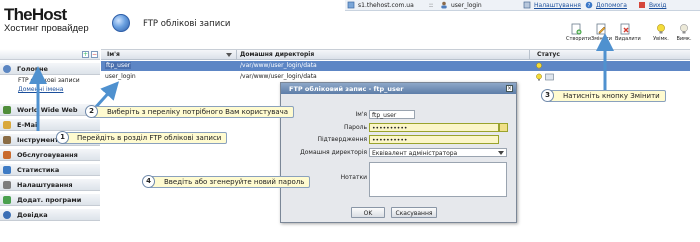  What do you see at coordinates (113, 54) in the screenshot?
I see `column-header-name: Ім'я` at bounding box center [113, 54].